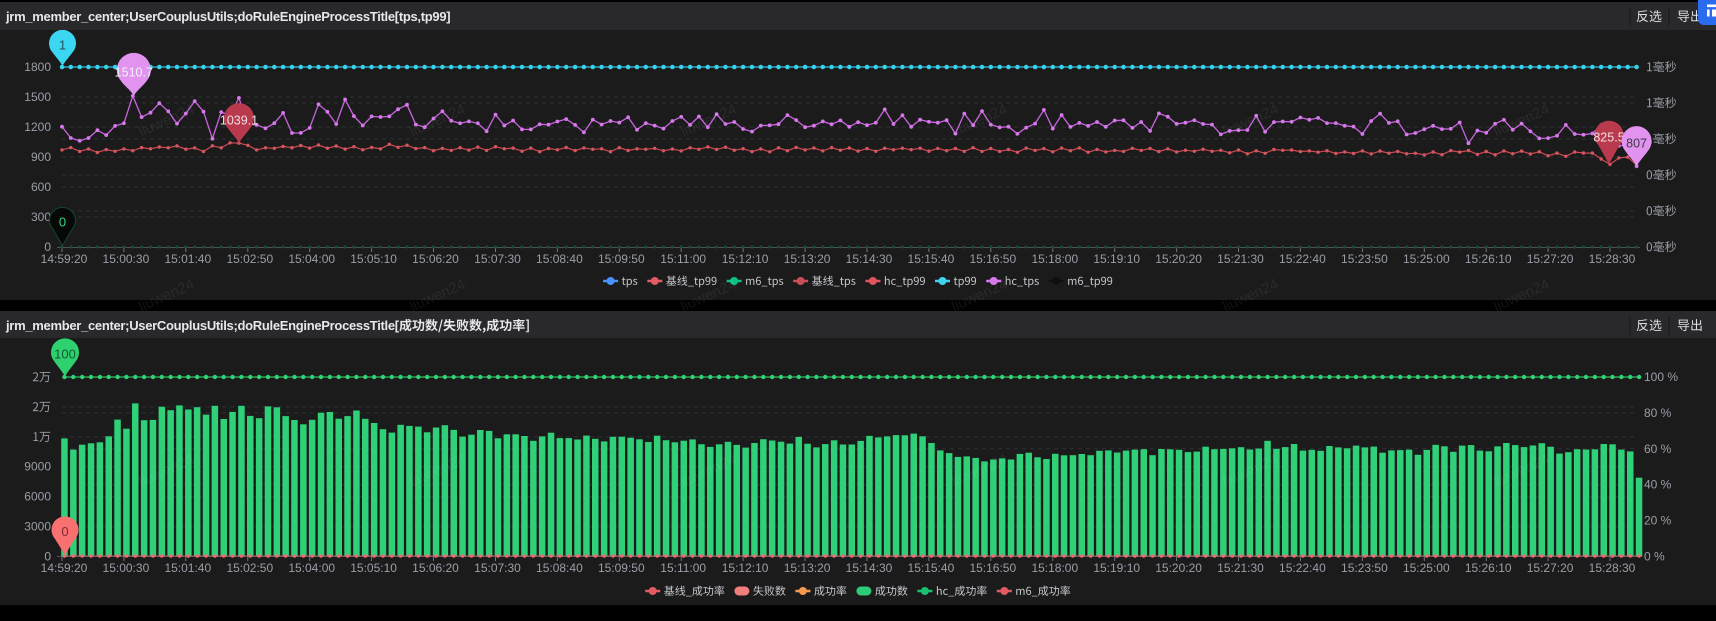  Describe the element at coordinates (37, 467) in the screenshot. I see `svg-text: 9000` at that location.